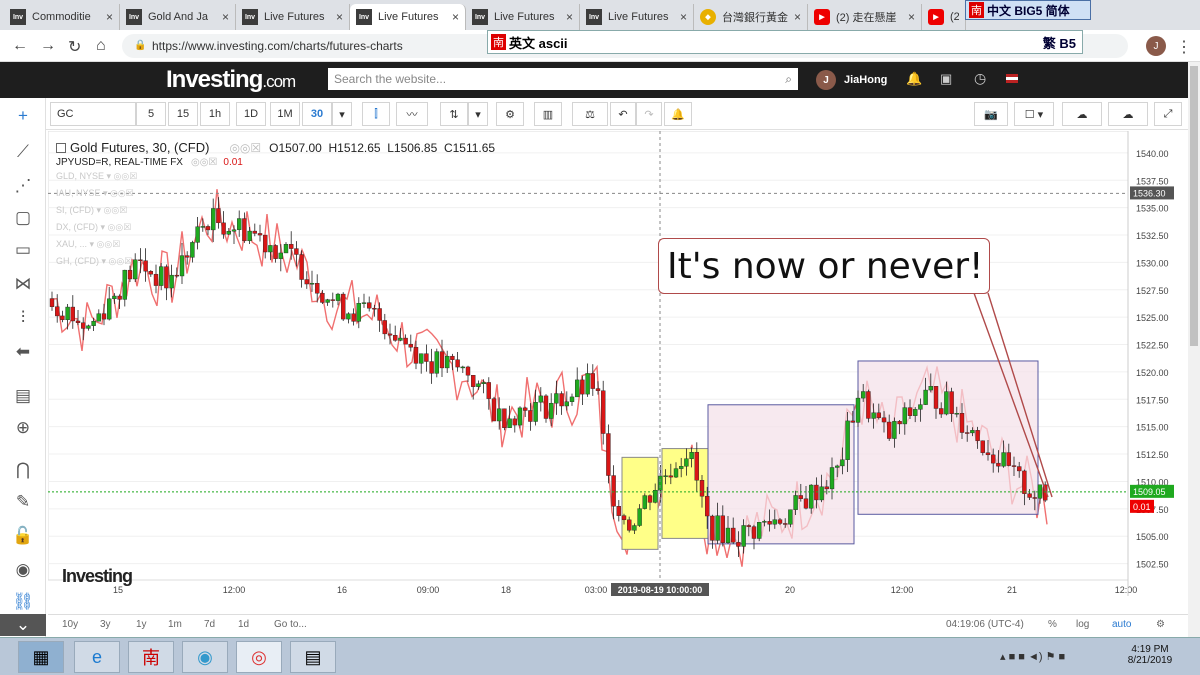 The width and height of the screenshot is (1200, 675). Describe the element at coordinates (23, 116) in the screenshot. I see `crosshair-icon: +` at that location.